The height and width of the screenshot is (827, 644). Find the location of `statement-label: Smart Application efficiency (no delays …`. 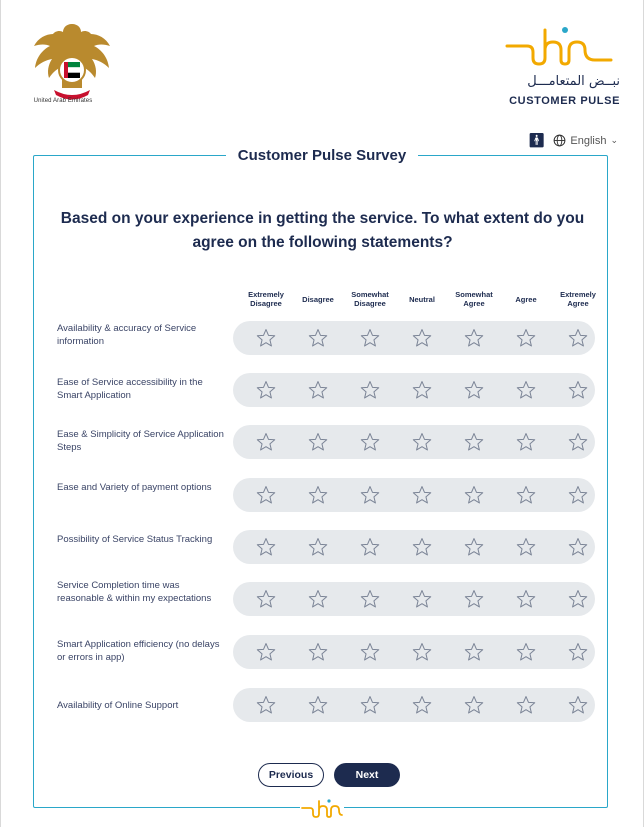

statement-label: Smart Application efficiency (no delays … is located at coordinates (138, 651).